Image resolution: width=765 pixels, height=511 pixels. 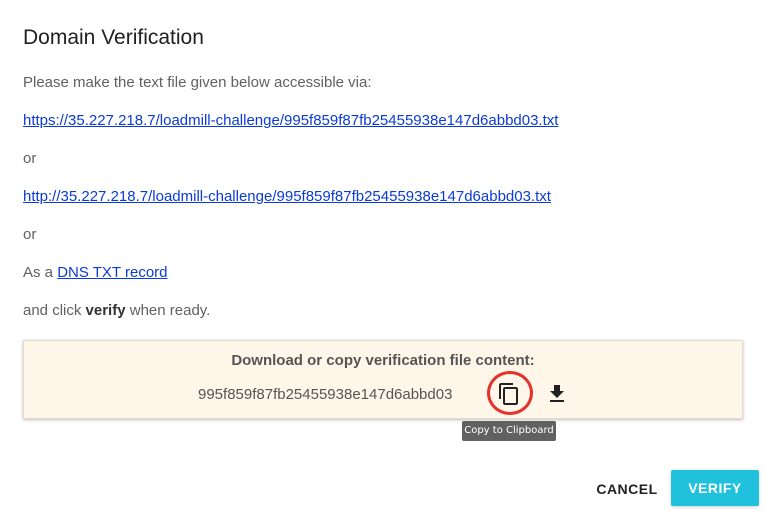 What do you see at coordinates (113, 37) in the screenshot?
I see `dialog-title: Domain Verification` at bounding box center [113, 37].